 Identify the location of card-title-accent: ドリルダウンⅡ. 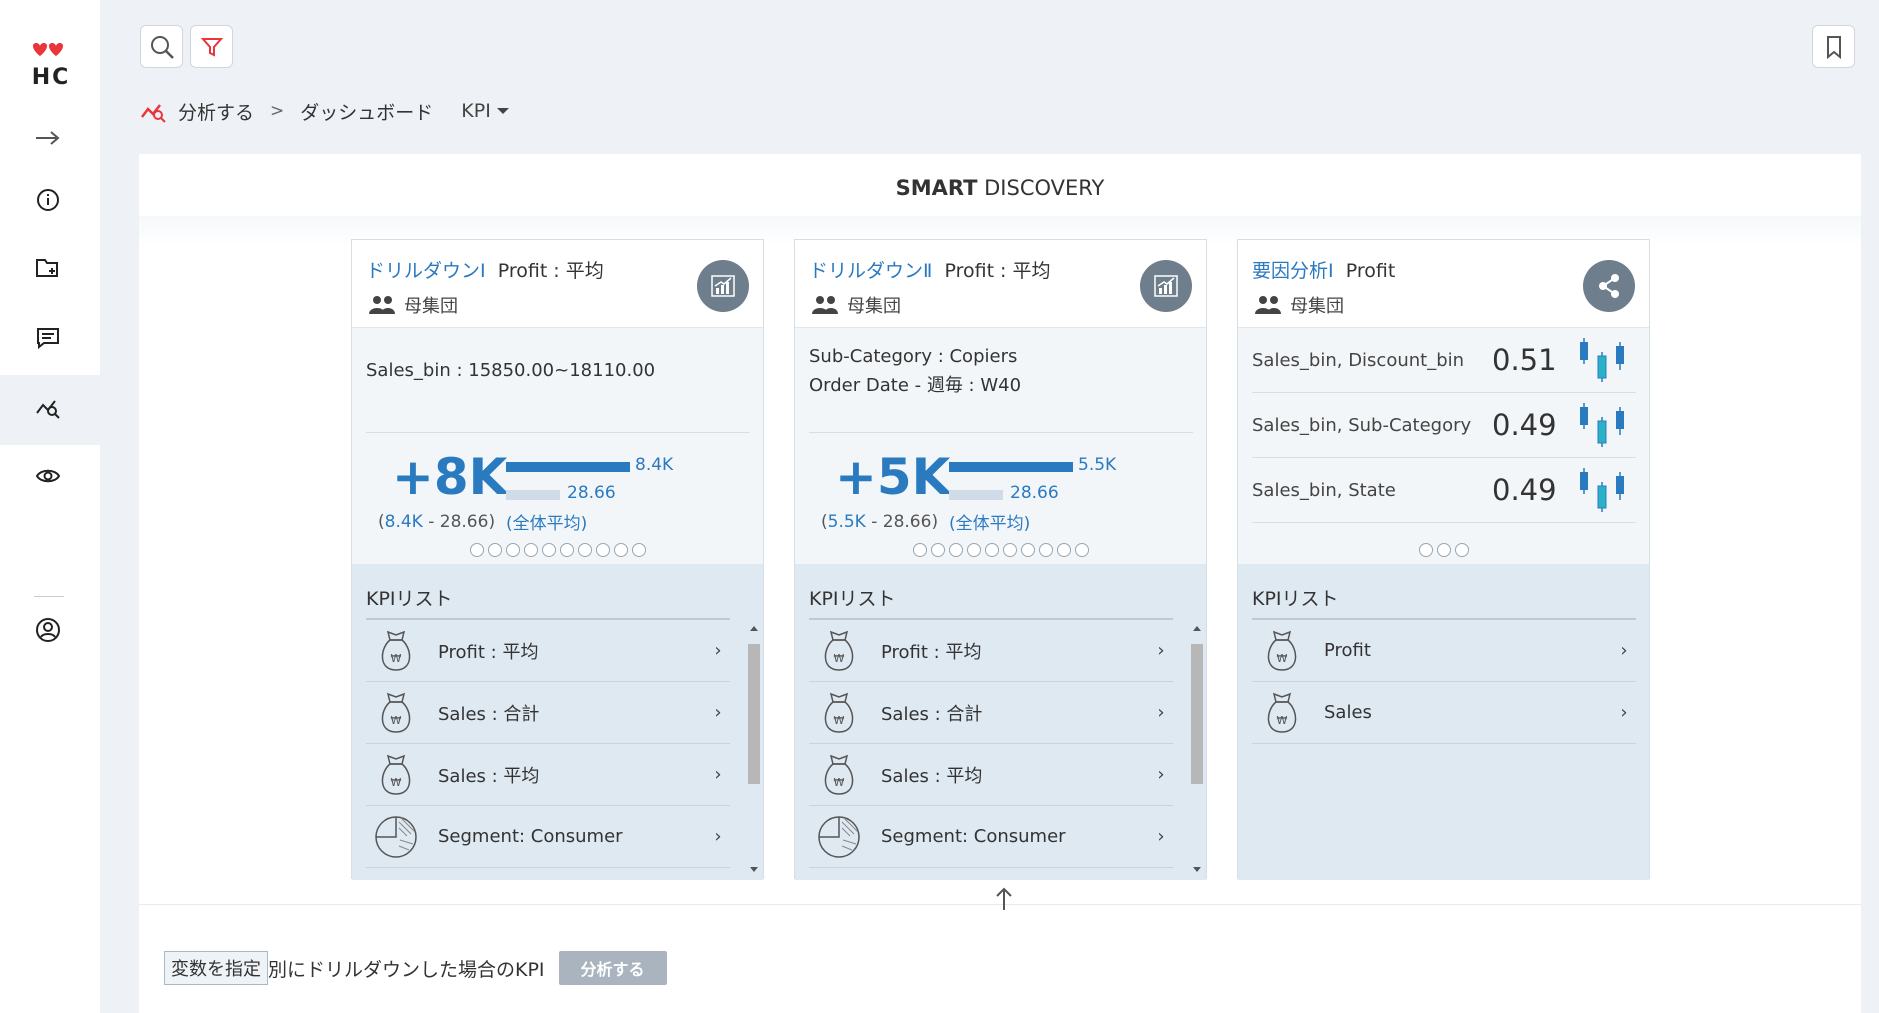
(870, 271).